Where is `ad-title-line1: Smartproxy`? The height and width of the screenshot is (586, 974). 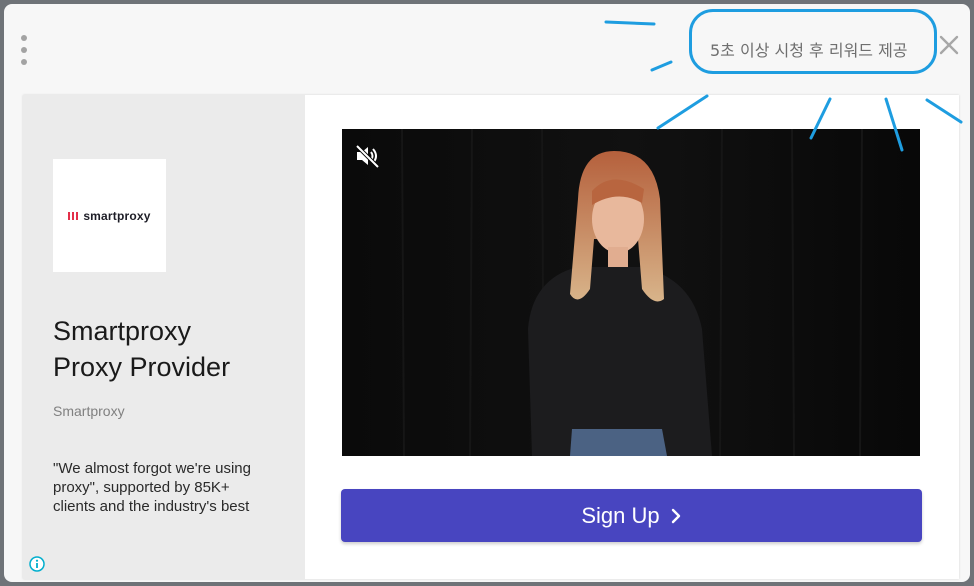
ad-title-line1: Smartproxy is located at coordinates (122, 331).